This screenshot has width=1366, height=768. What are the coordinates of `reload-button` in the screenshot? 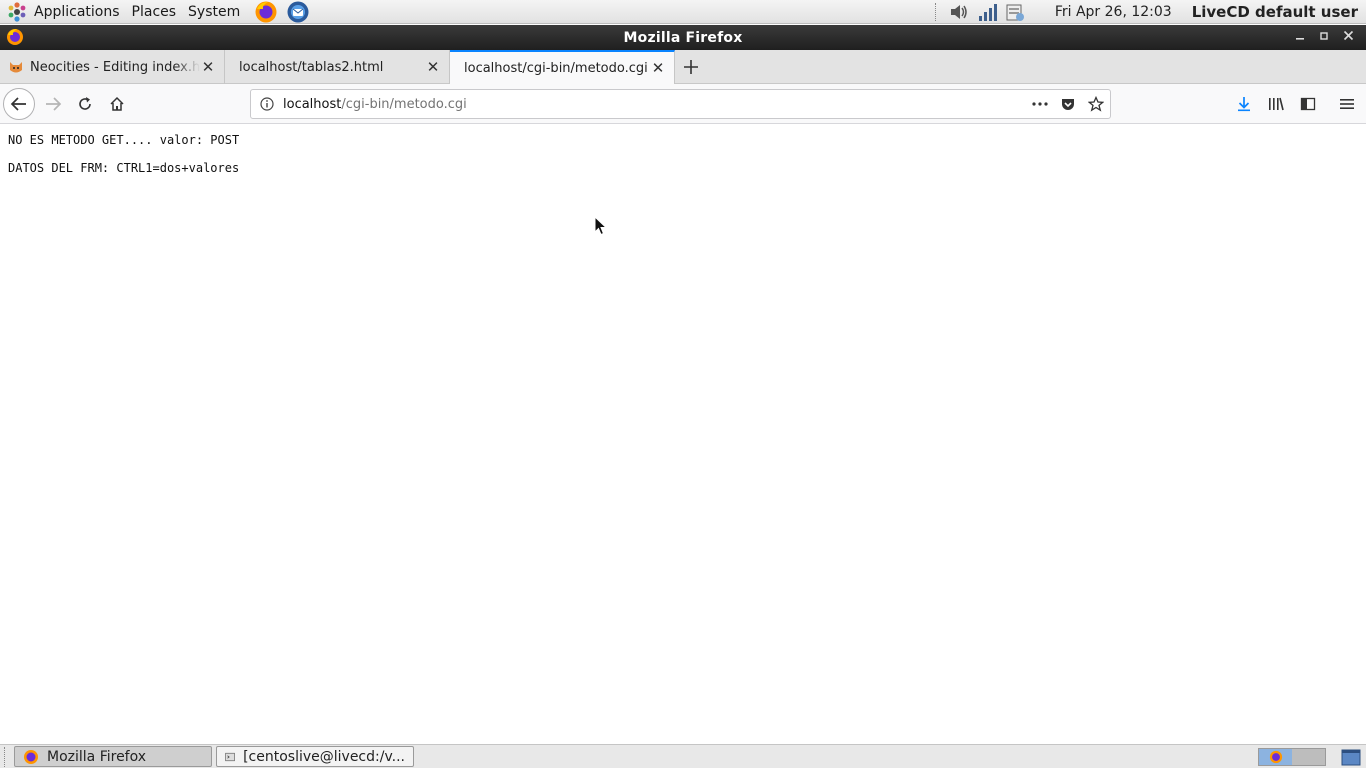 It's located at (85, 104).